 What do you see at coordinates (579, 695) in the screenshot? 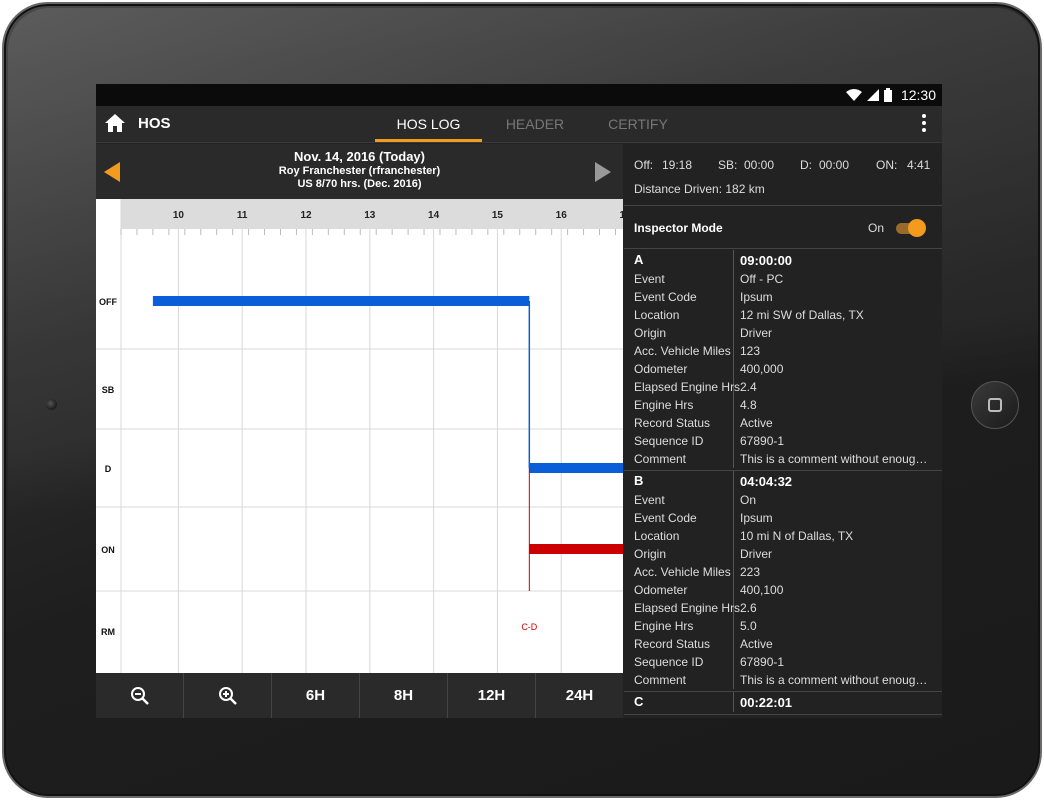
I see `range-24h-button: 24H` at bounding box center [579, 695].